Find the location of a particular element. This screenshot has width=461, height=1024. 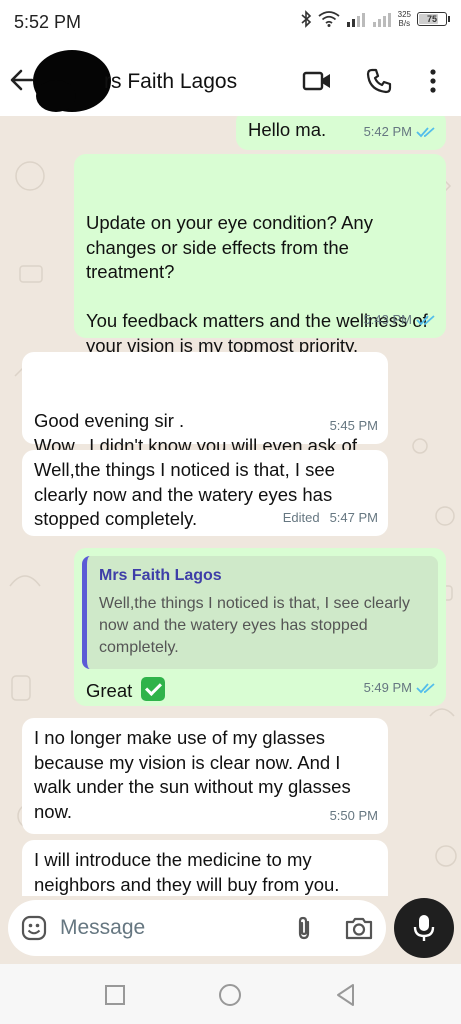

more-options-button is located at coordinates (433, 81).